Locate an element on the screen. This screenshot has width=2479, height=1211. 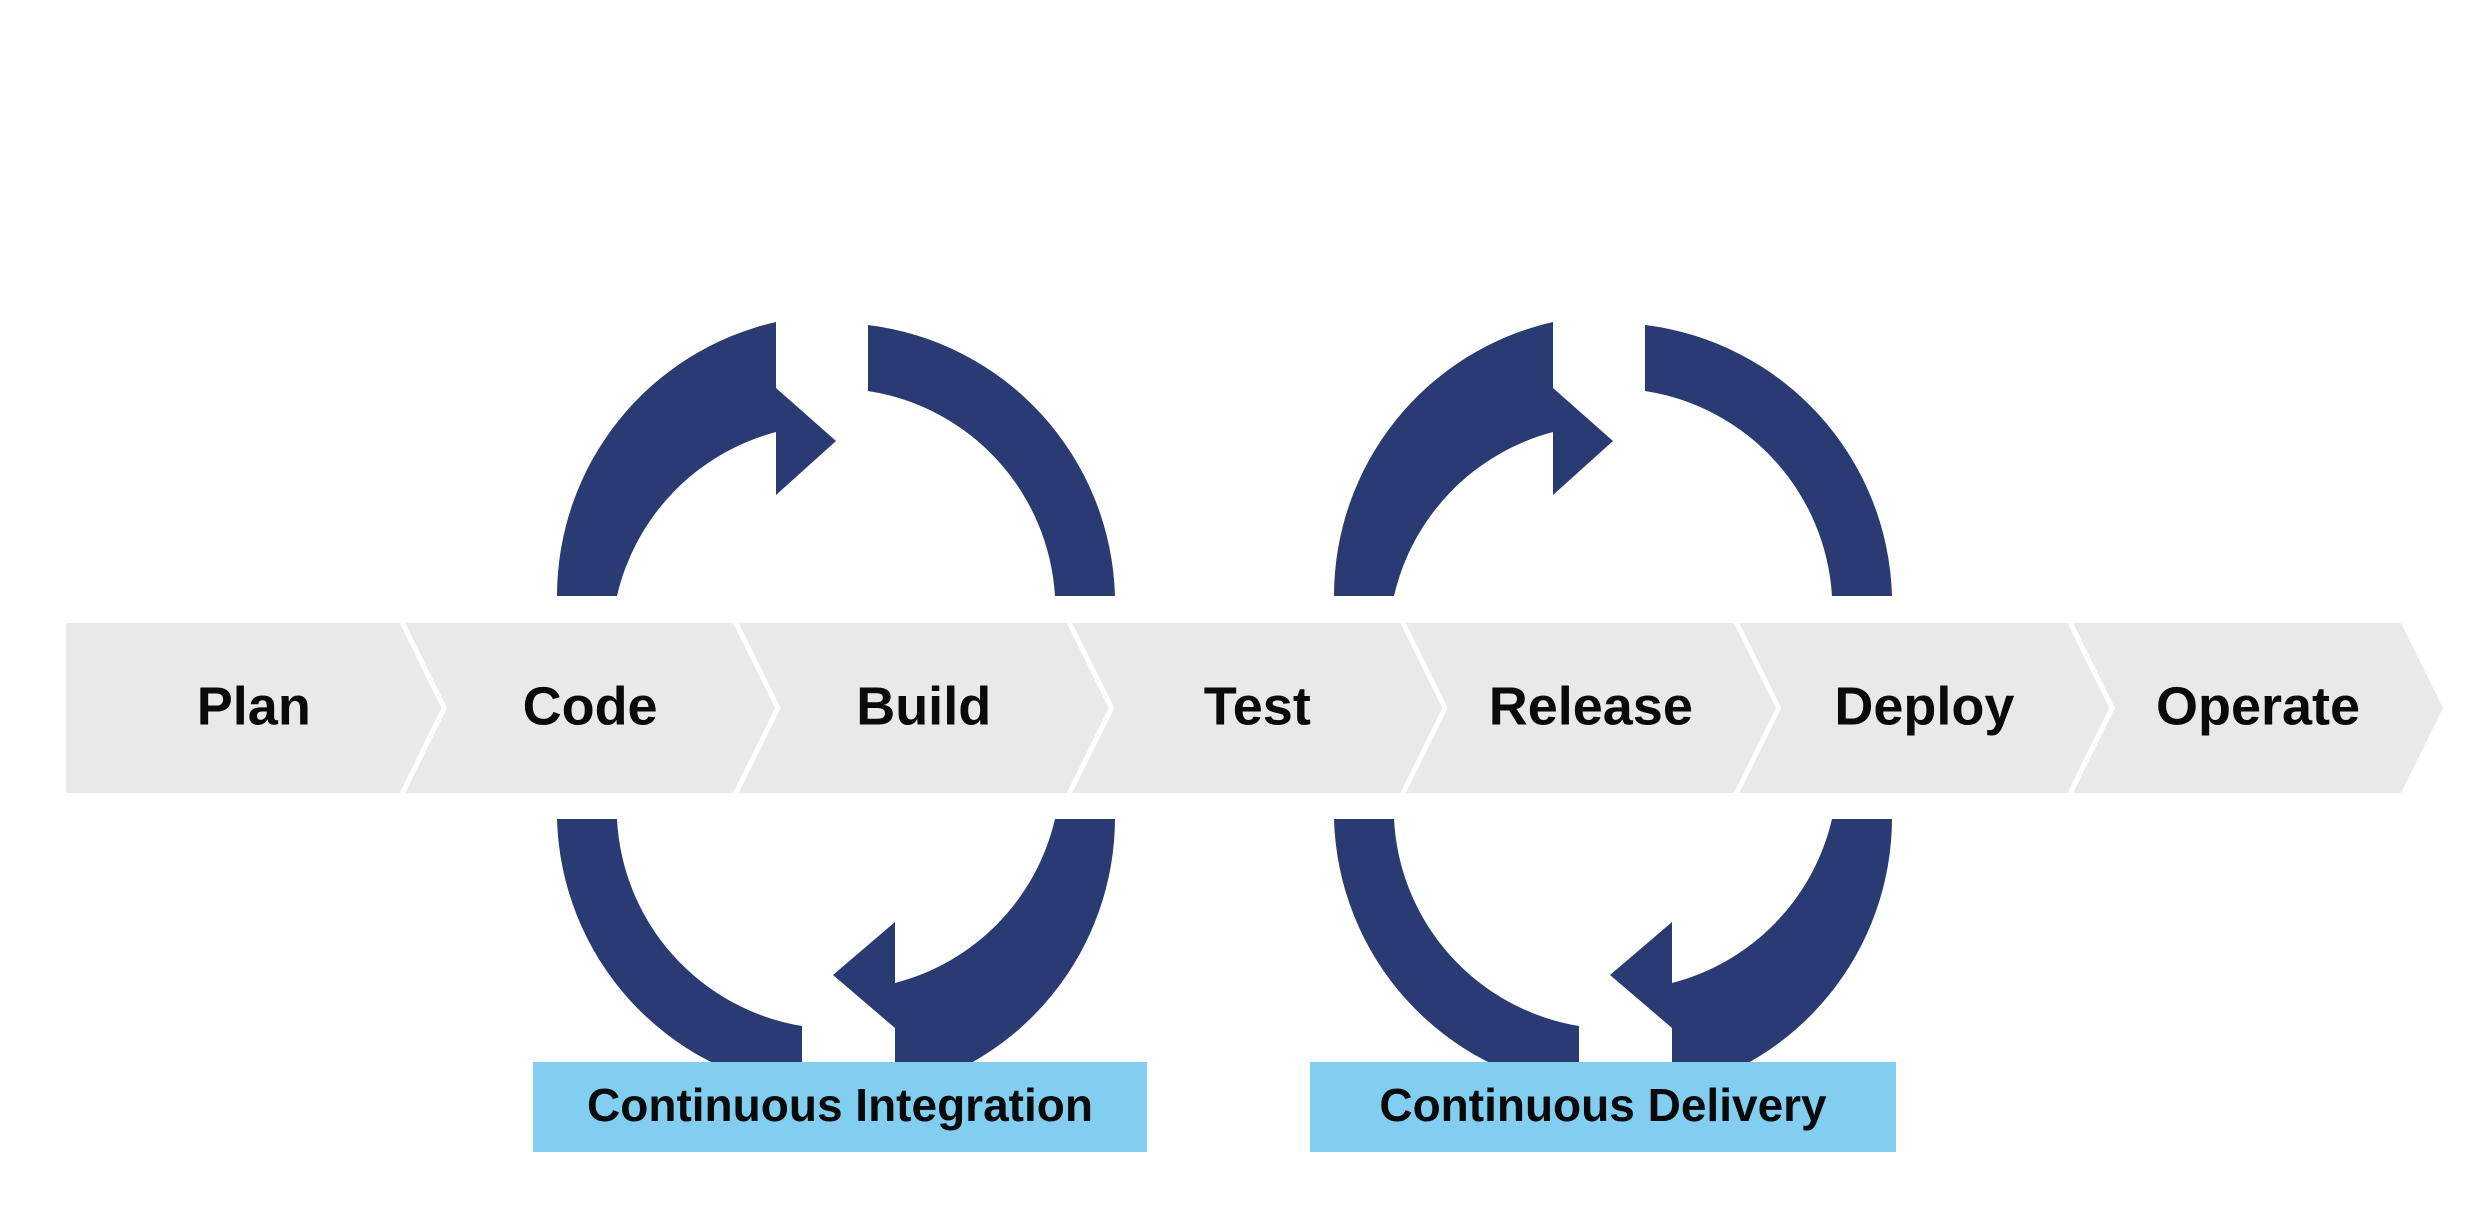
stage-label-build: Build is located at coordinates (923, 706).